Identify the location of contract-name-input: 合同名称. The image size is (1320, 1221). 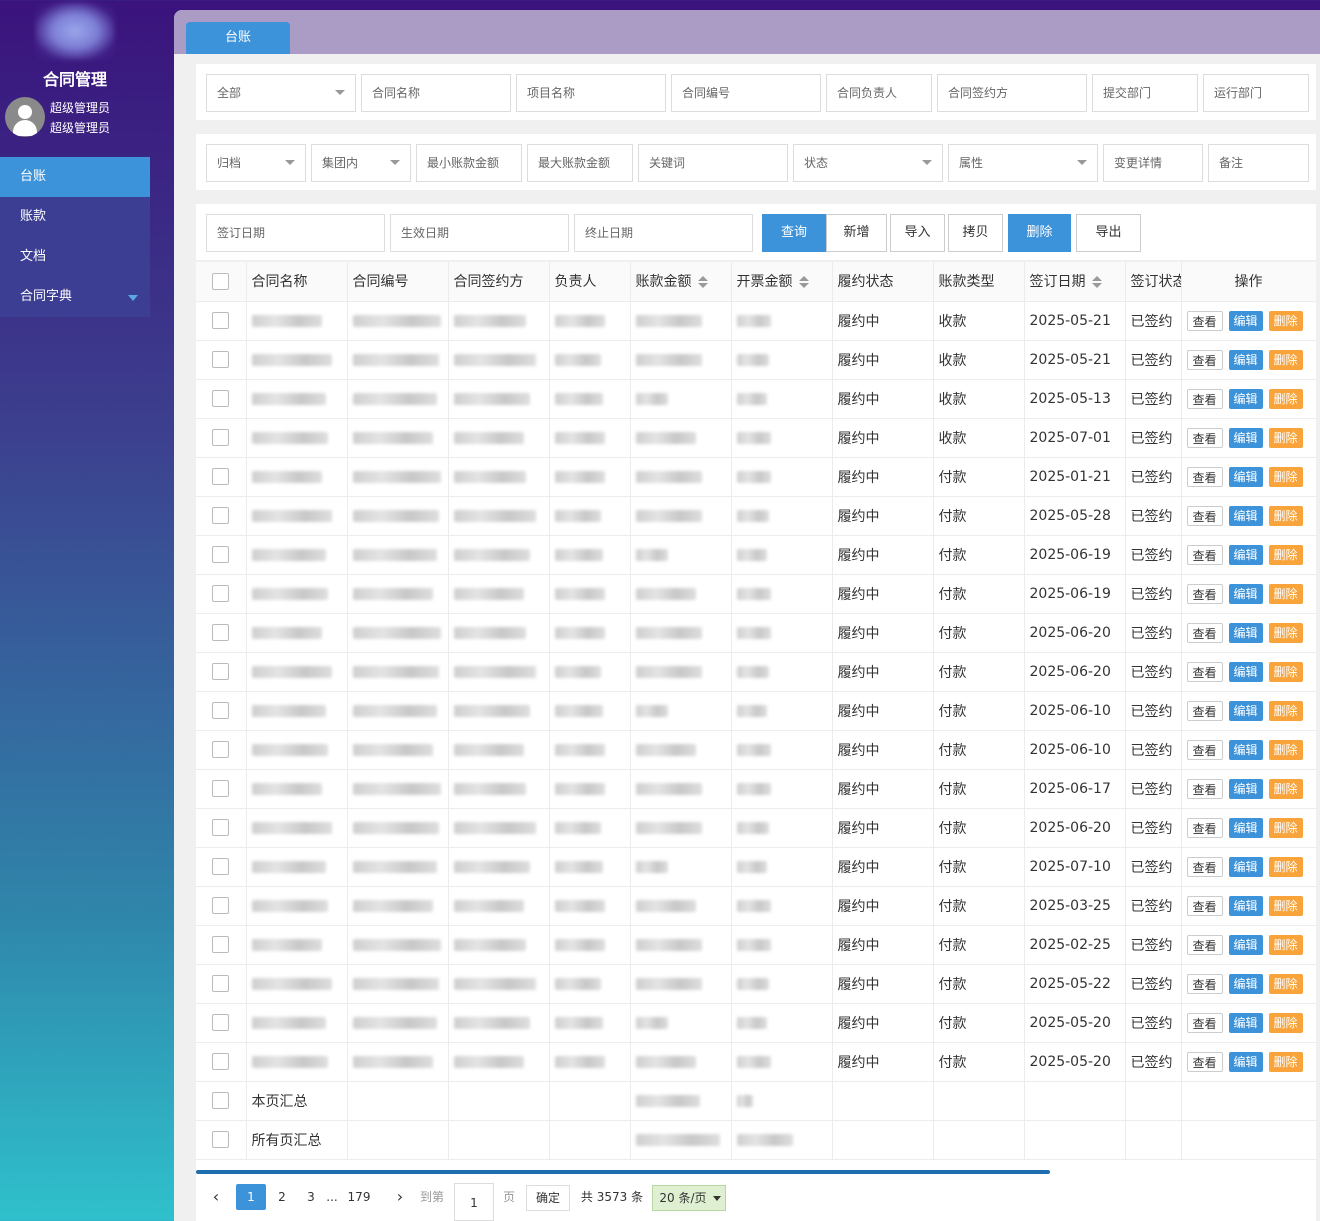
(436, 93).